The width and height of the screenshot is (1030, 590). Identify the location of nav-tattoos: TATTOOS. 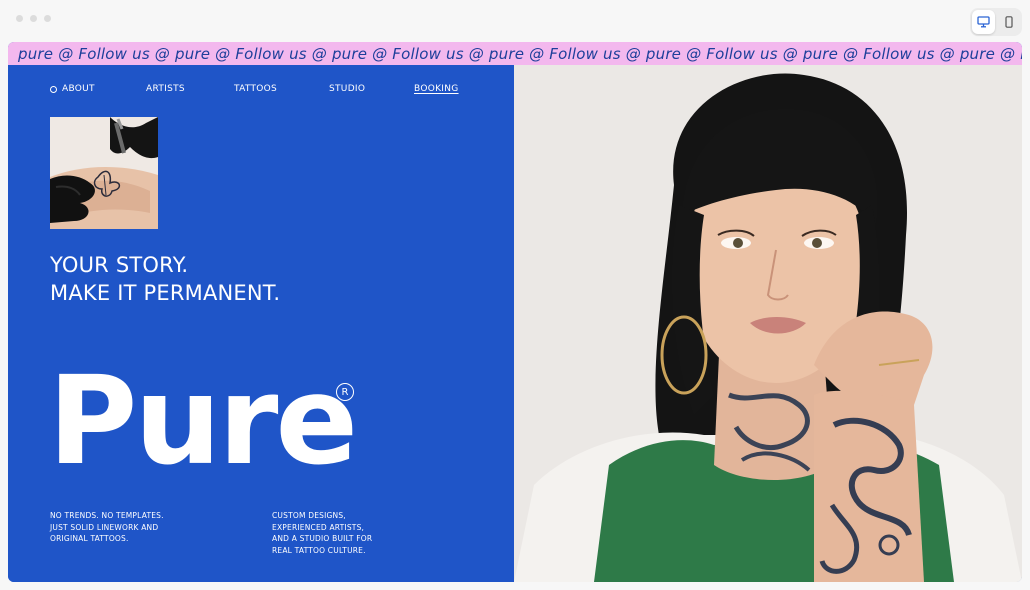
(281, 89).